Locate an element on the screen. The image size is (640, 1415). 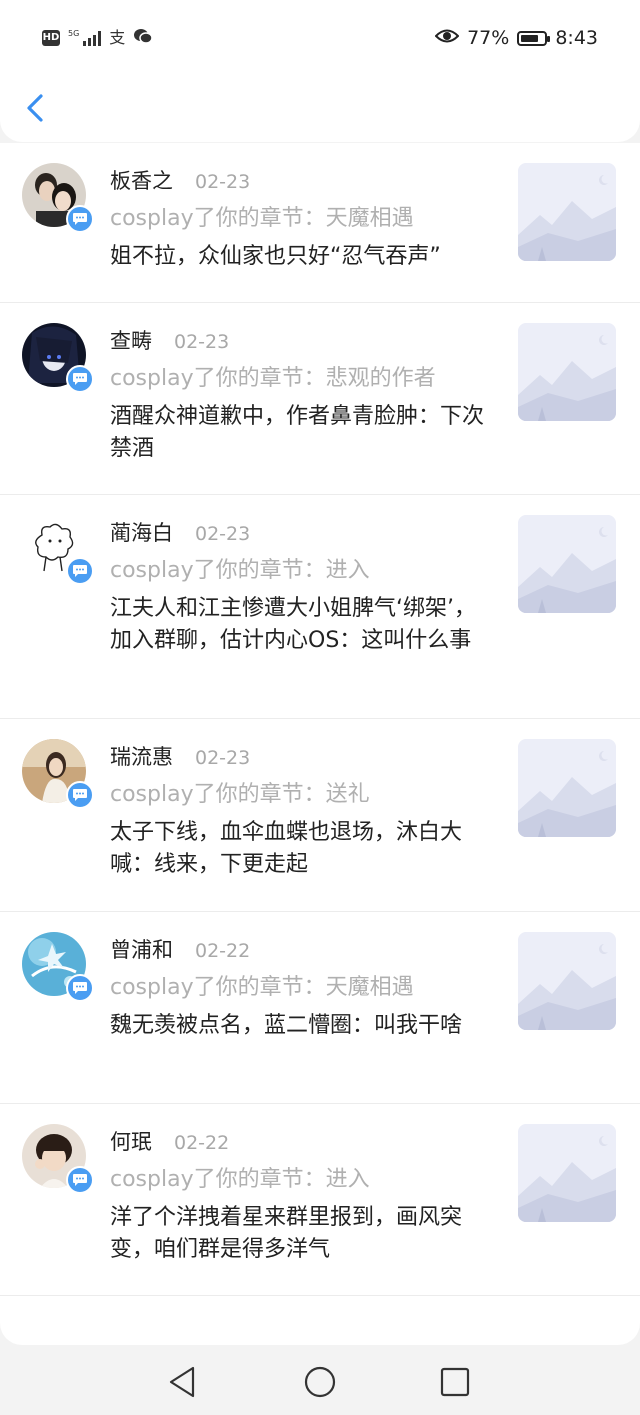
clock: 8:43 is located at coordinates (576, 38).